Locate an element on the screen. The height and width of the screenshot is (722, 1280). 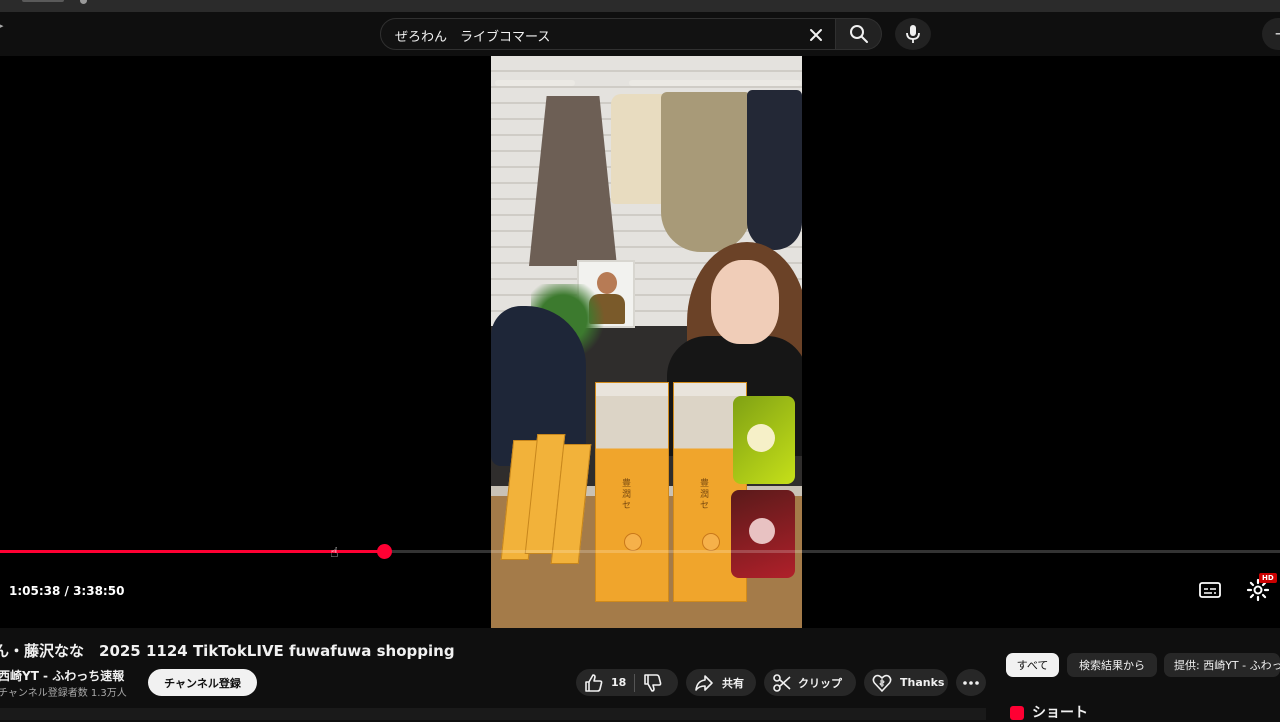
mic-icon is located at coordinates (913, 34).